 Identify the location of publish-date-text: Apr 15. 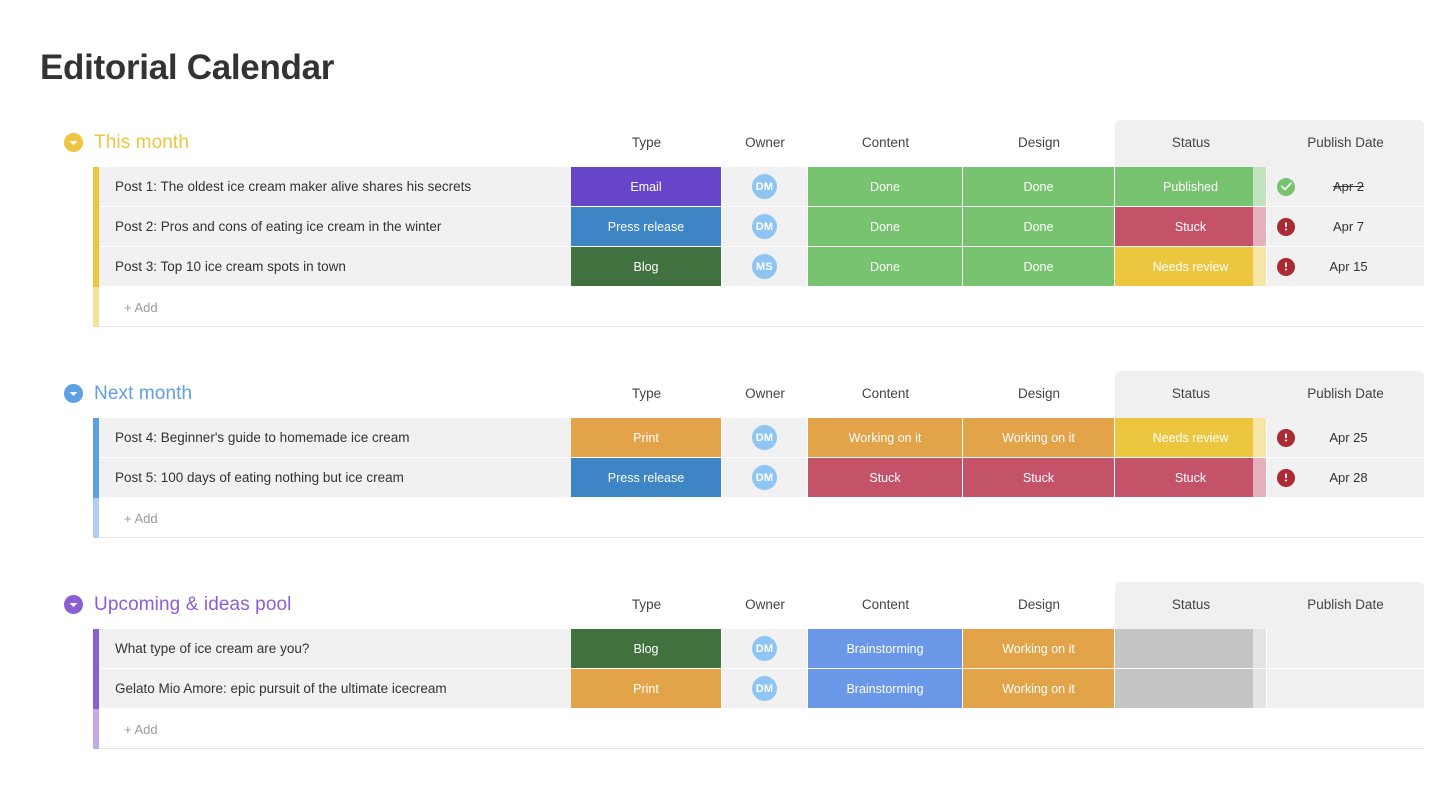
(1348, 266).